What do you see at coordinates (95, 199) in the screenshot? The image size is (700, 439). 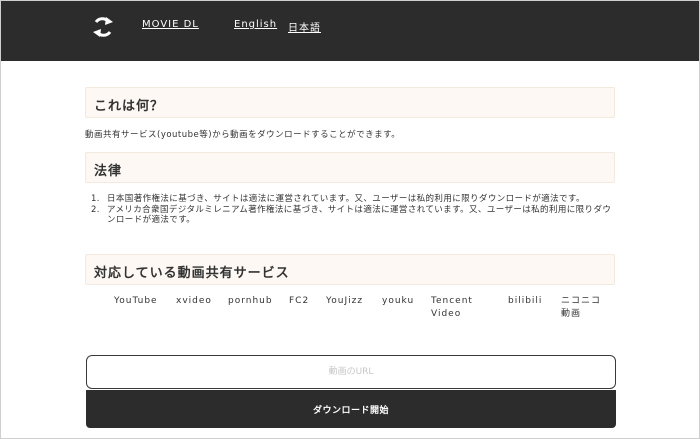 I see `law-item-number: 1.` at bounding box center [95, 199].